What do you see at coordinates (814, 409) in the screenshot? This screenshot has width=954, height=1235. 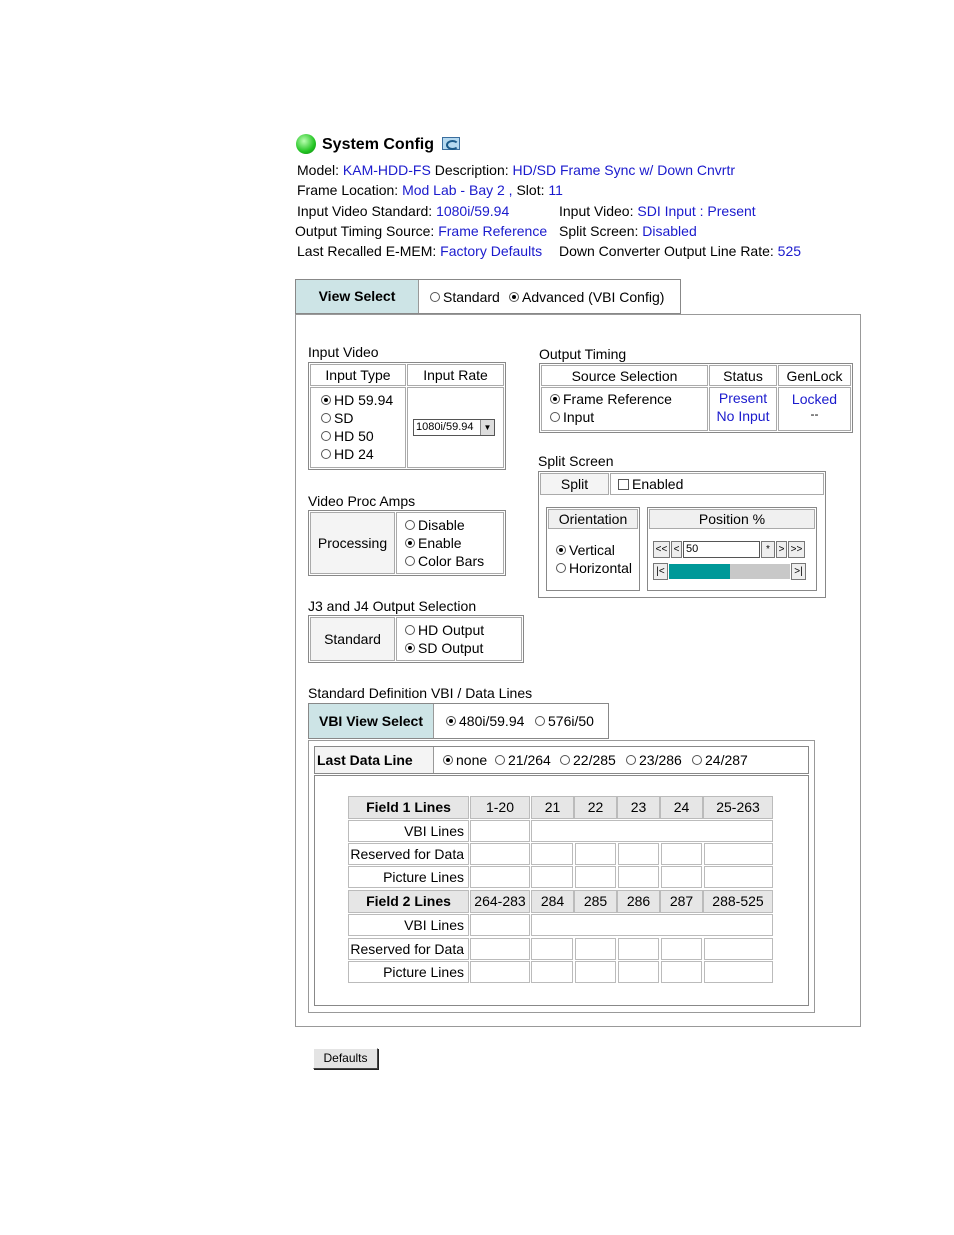 I see `genlock-cell: Locked --` at bounding box center [814, 409].